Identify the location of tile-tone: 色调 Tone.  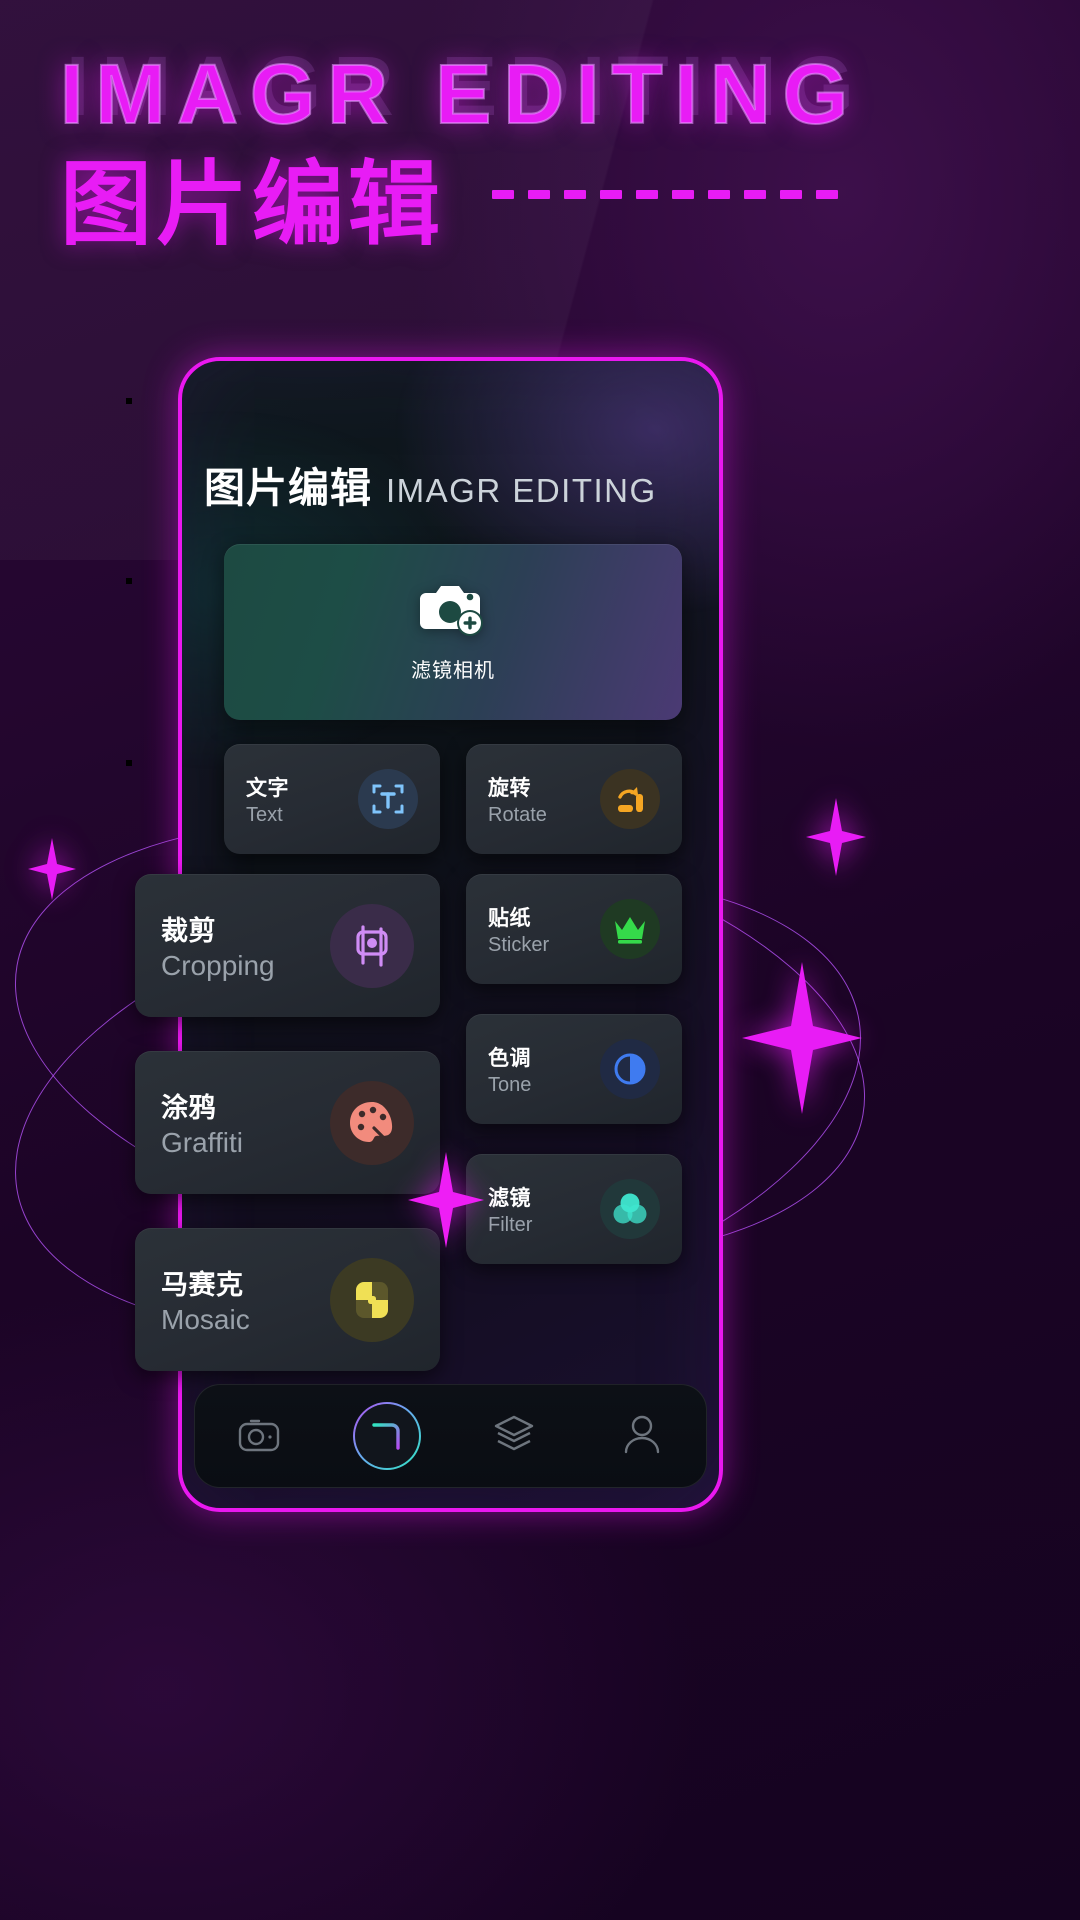
(574, 1069).